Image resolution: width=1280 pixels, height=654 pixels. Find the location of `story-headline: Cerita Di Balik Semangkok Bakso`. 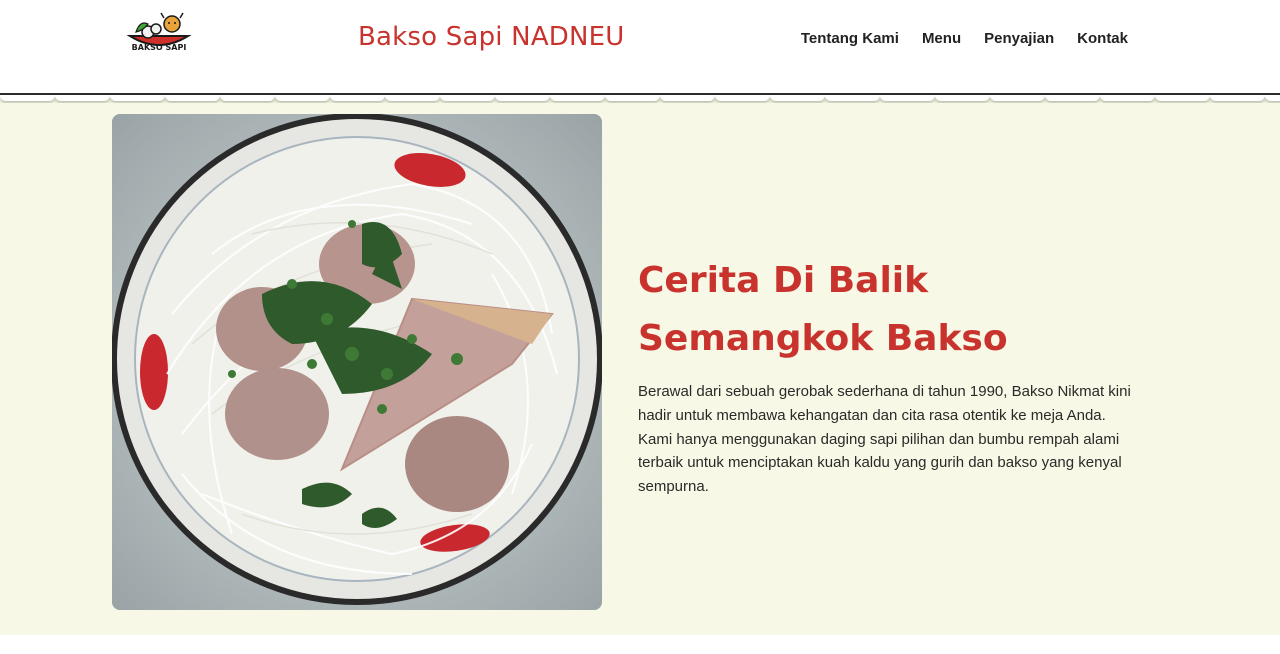

story-headline: Cerita Di Balik Semangkok Bakso is located at coordinates (823, 309).